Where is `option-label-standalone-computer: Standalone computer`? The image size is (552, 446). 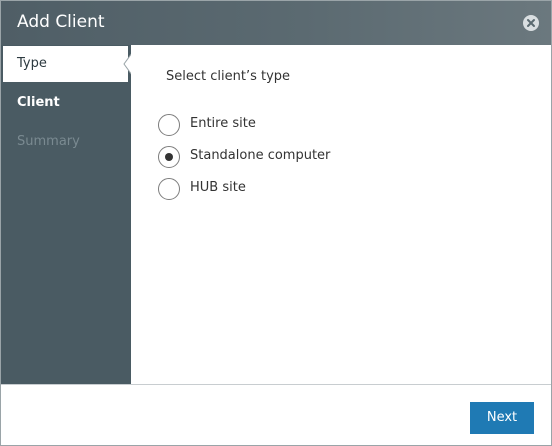 option-label-standalone-computer: Standalone computer is located at coordinates (260, 155).